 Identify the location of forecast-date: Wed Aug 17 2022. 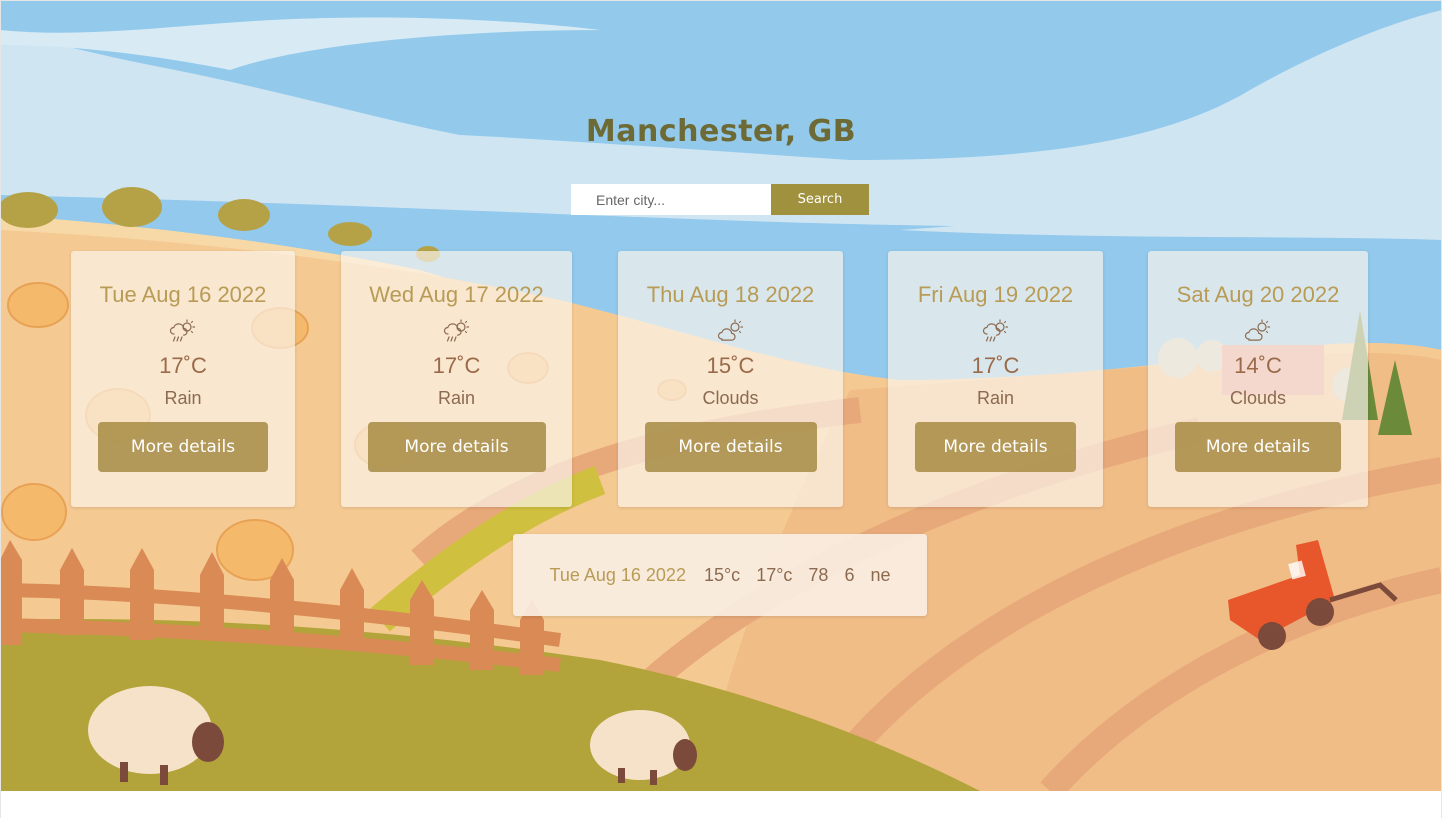
(456, 294).